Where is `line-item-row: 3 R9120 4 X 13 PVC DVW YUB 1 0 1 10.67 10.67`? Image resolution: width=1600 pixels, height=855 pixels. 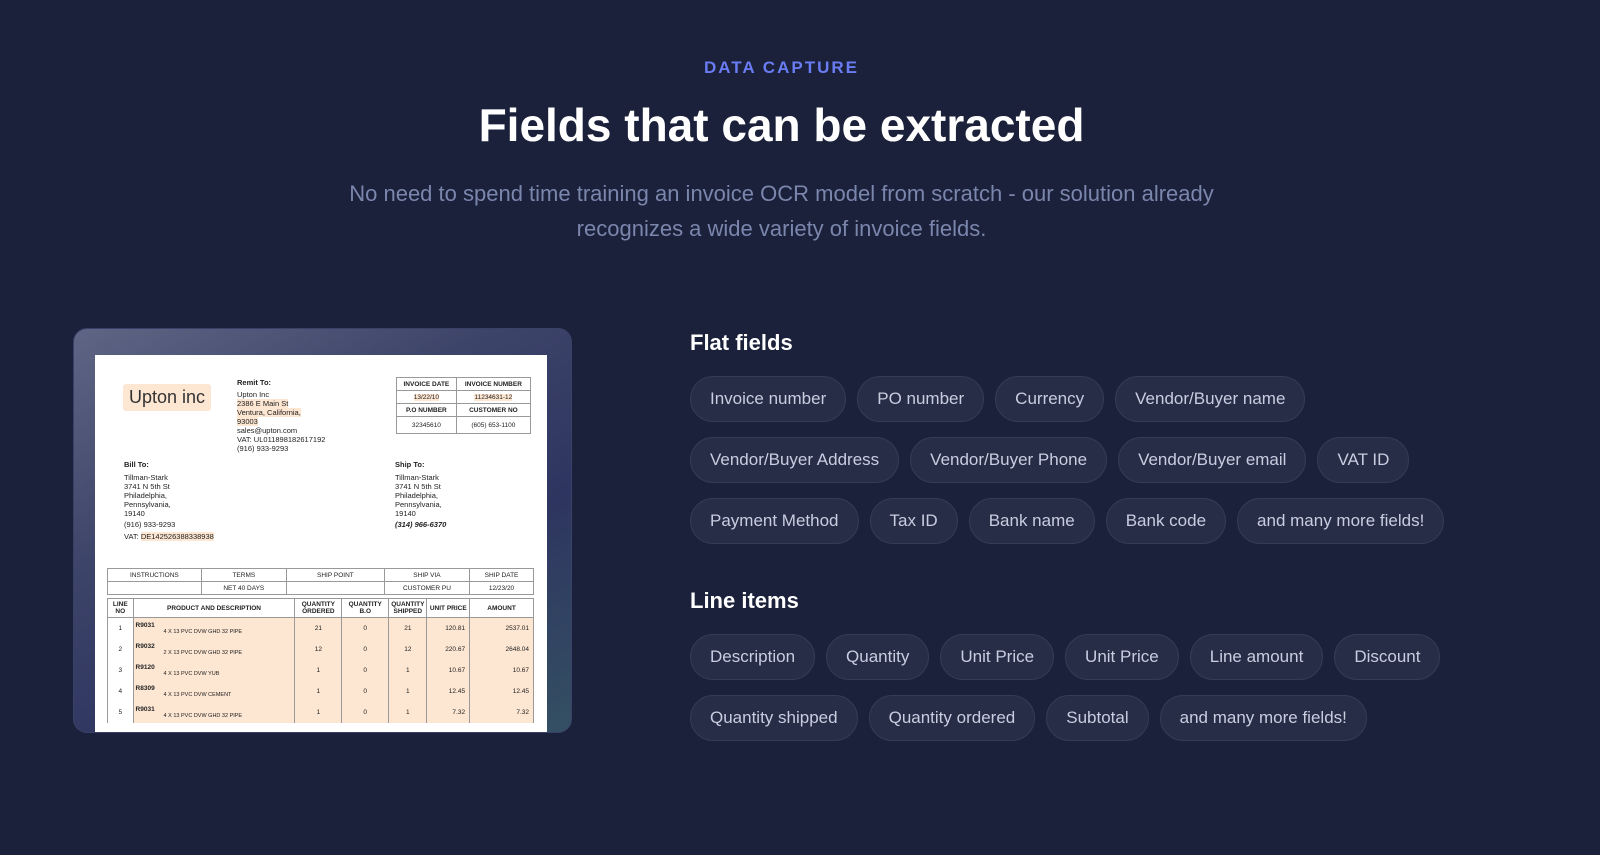
line-item-row: 3 R9120 4 X 13 PVC DVW YUB 1 0 1 10.67 10.67 is located at coordinates (320, 670).